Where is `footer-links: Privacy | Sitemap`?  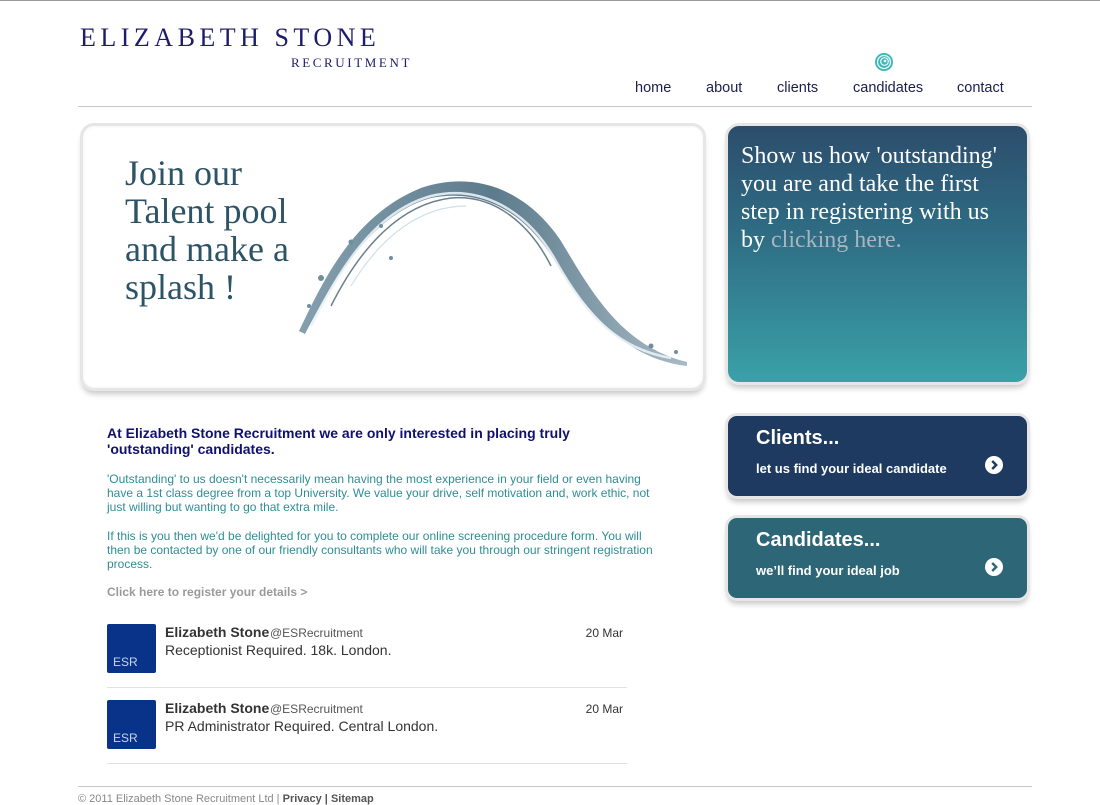
footer-links: Privacy | Sitemap is located at coordinates (328, 799).